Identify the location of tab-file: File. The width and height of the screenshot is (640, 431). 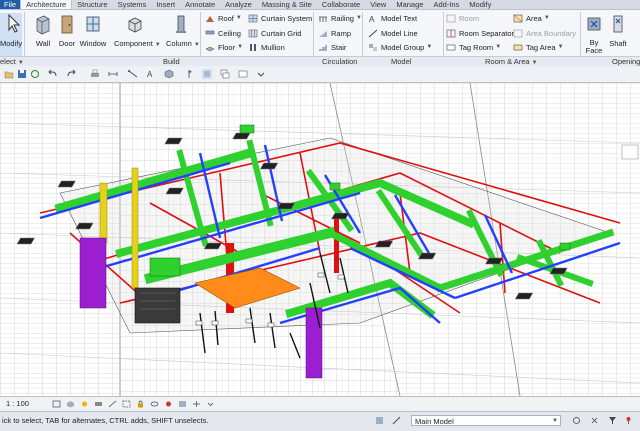
(10, 4).